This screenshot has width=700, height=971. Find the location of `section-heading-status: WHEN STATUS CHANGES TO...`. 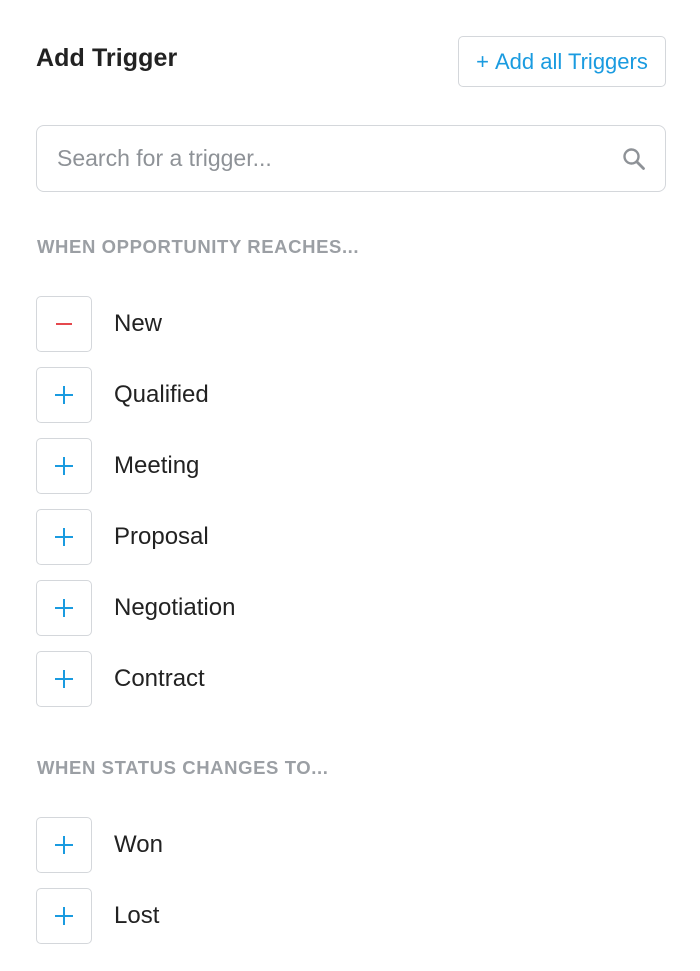

section-heading-status: WHEN STATUS CHANGES TO... is located at coordinates (183, 767).